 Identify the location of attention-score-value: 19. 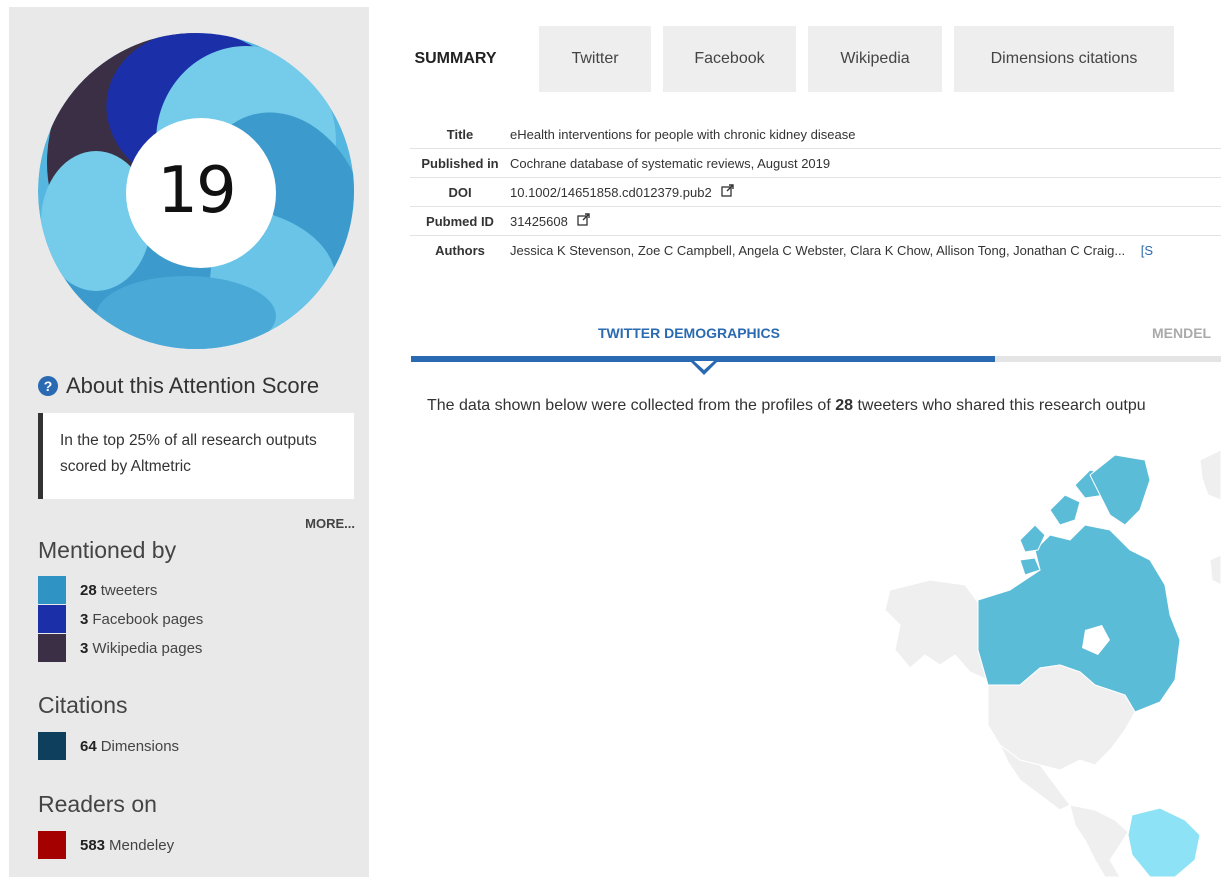
(196, 191).